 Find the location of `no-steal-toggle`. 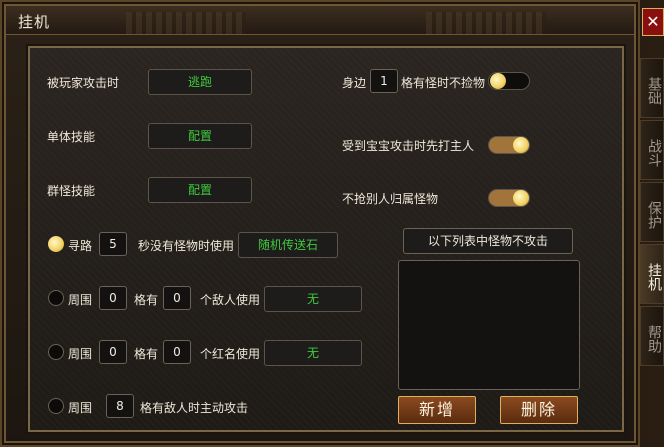

no-steal-toggle is located at coordinates (509, 198).